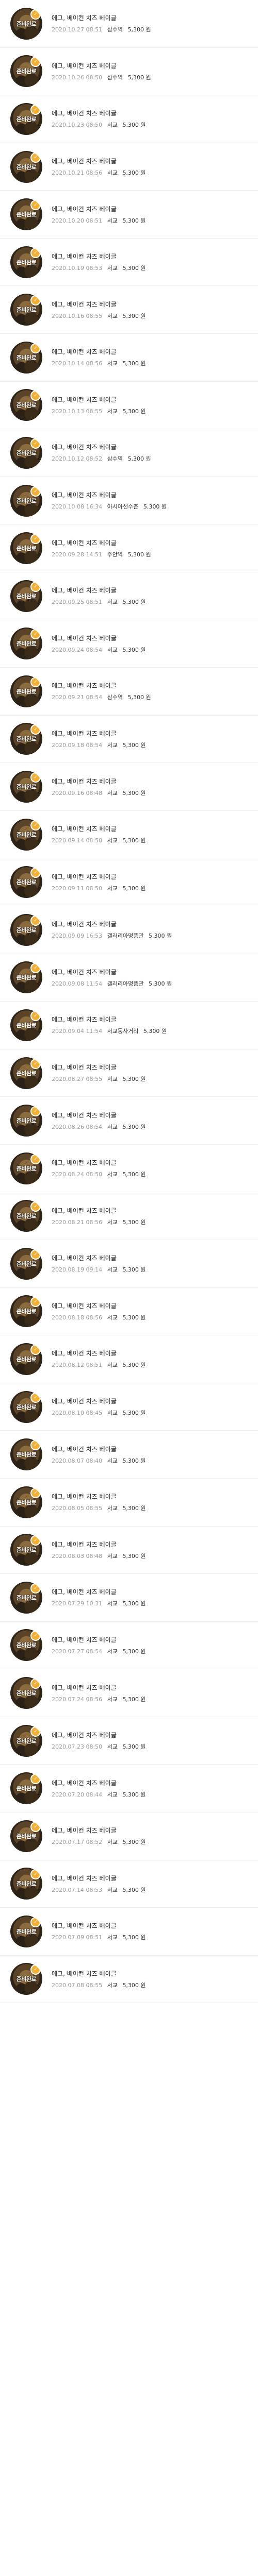 The image size is (258, 2576). I want to click on order-meta: 2020.09.21 08:54 삼수역 5,300 원, so click(103, 697).